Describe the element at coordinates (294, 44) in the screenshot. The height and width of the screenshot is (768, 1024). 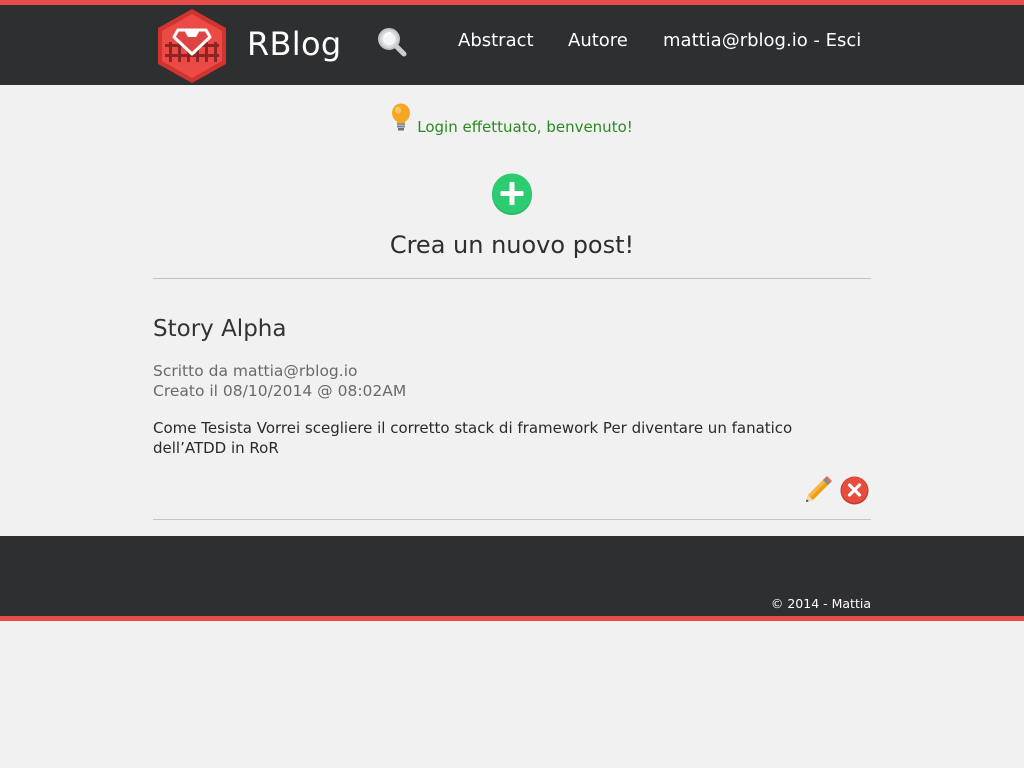
I see `brand-title: RBlog` at that location.